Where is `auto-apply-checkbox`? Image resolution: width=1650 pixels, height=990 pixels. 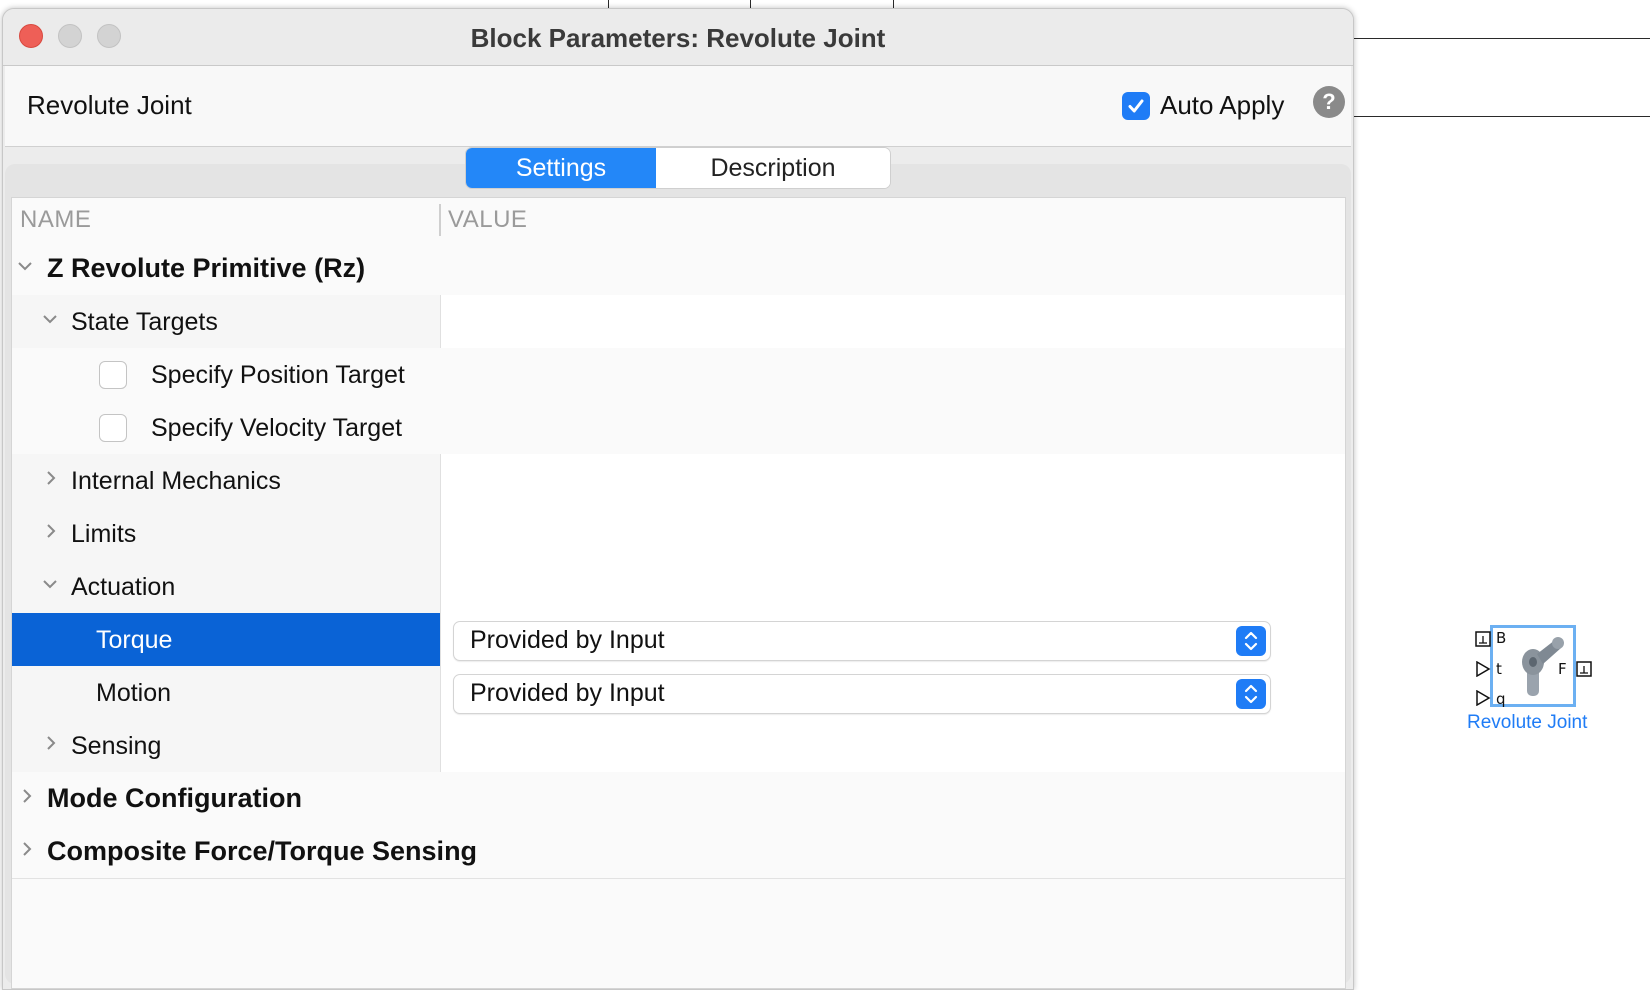
auto-apply-checkbox is located at coordinates (1136, 105).